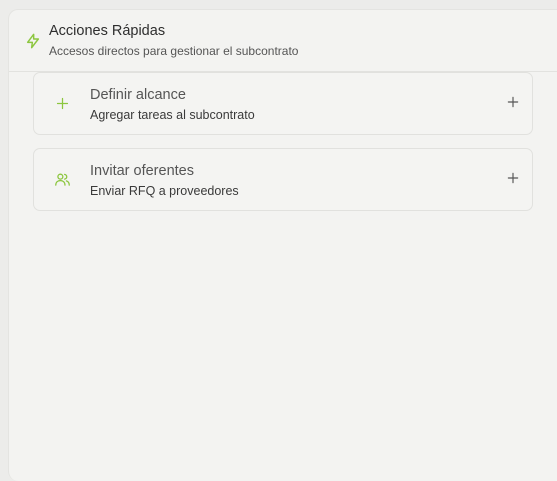 The width and height of the screenshot is (557, 481). What do you see at coordinates (172, 115) in the screenshot?
I see `action-description: Agregar tareas al subcontrato` at bounding box center [172, 115].